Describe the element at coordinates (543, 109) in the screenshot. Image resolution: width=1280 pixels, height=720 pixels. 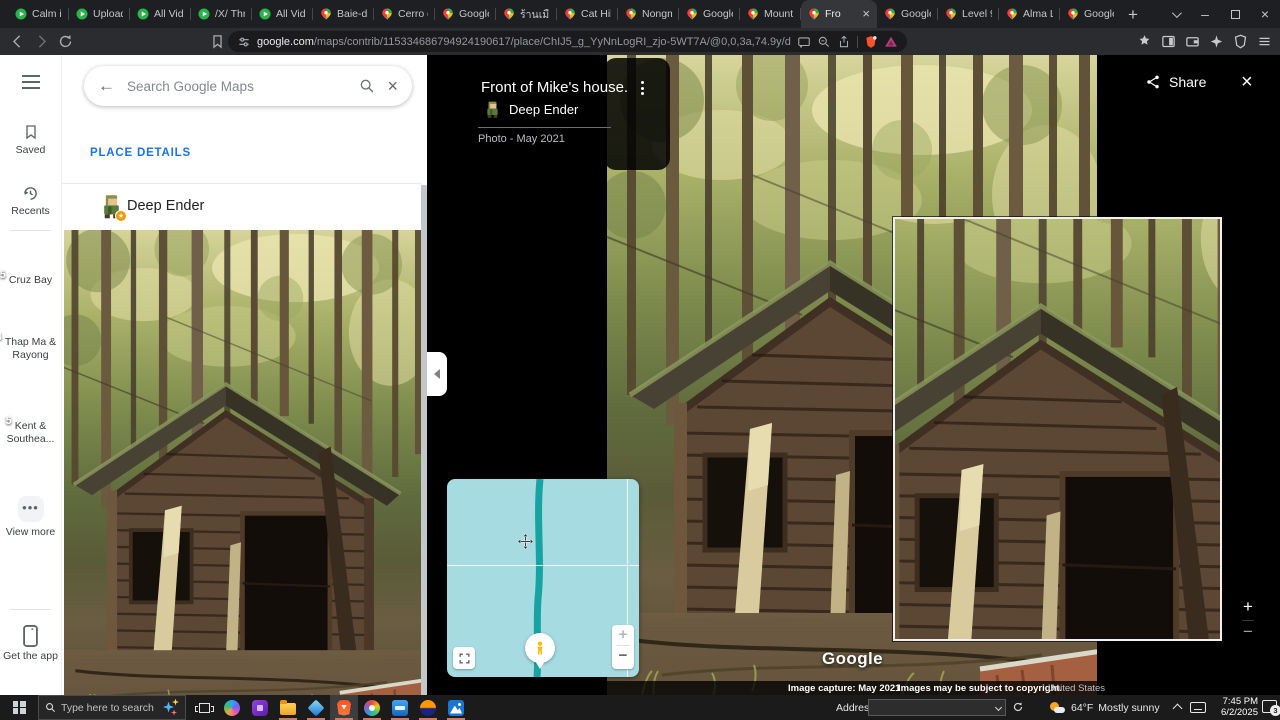
I see `viewer-author-name: Deep Ender` at that location.